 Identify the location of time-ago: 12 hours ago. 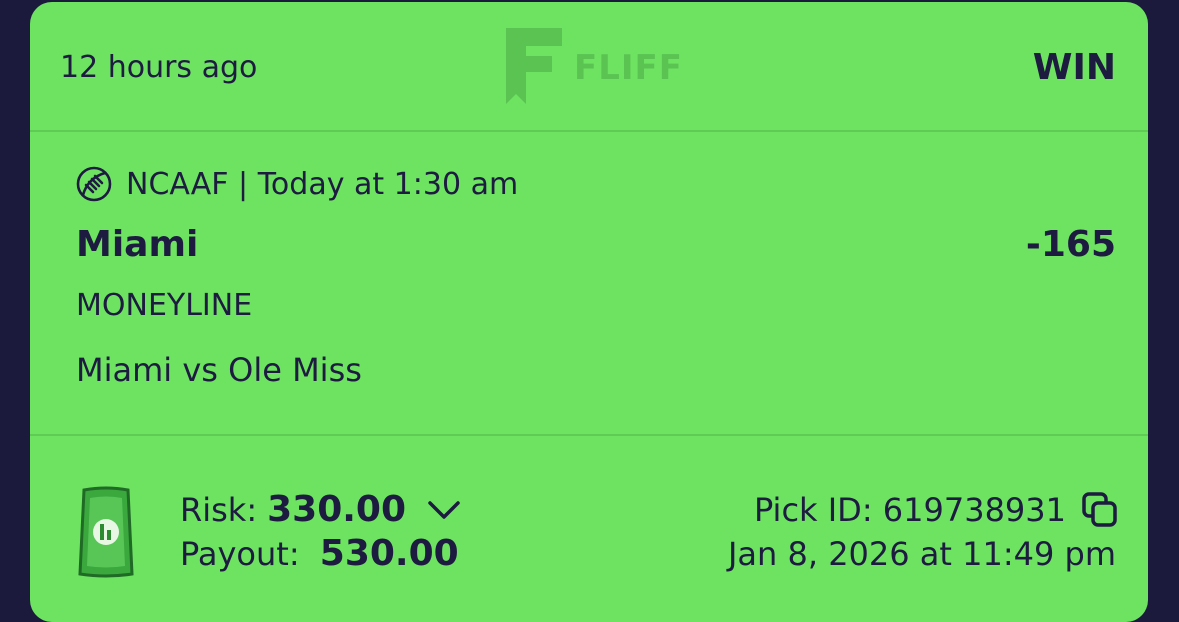
(159, 67).